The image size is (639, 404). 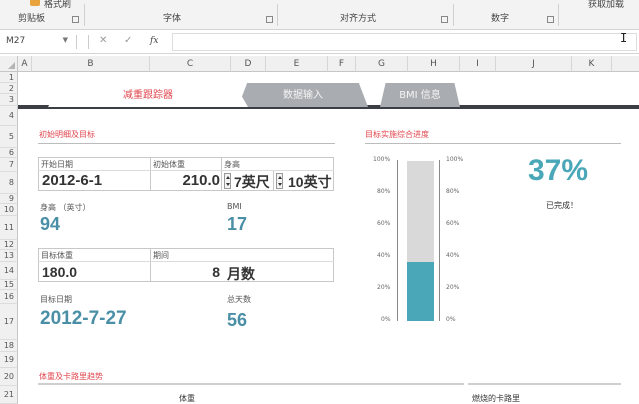 What do you see at coordinates (269, 19) in the screenshot?
I see `font-launcher-icon` at bounding box center [269, 19].